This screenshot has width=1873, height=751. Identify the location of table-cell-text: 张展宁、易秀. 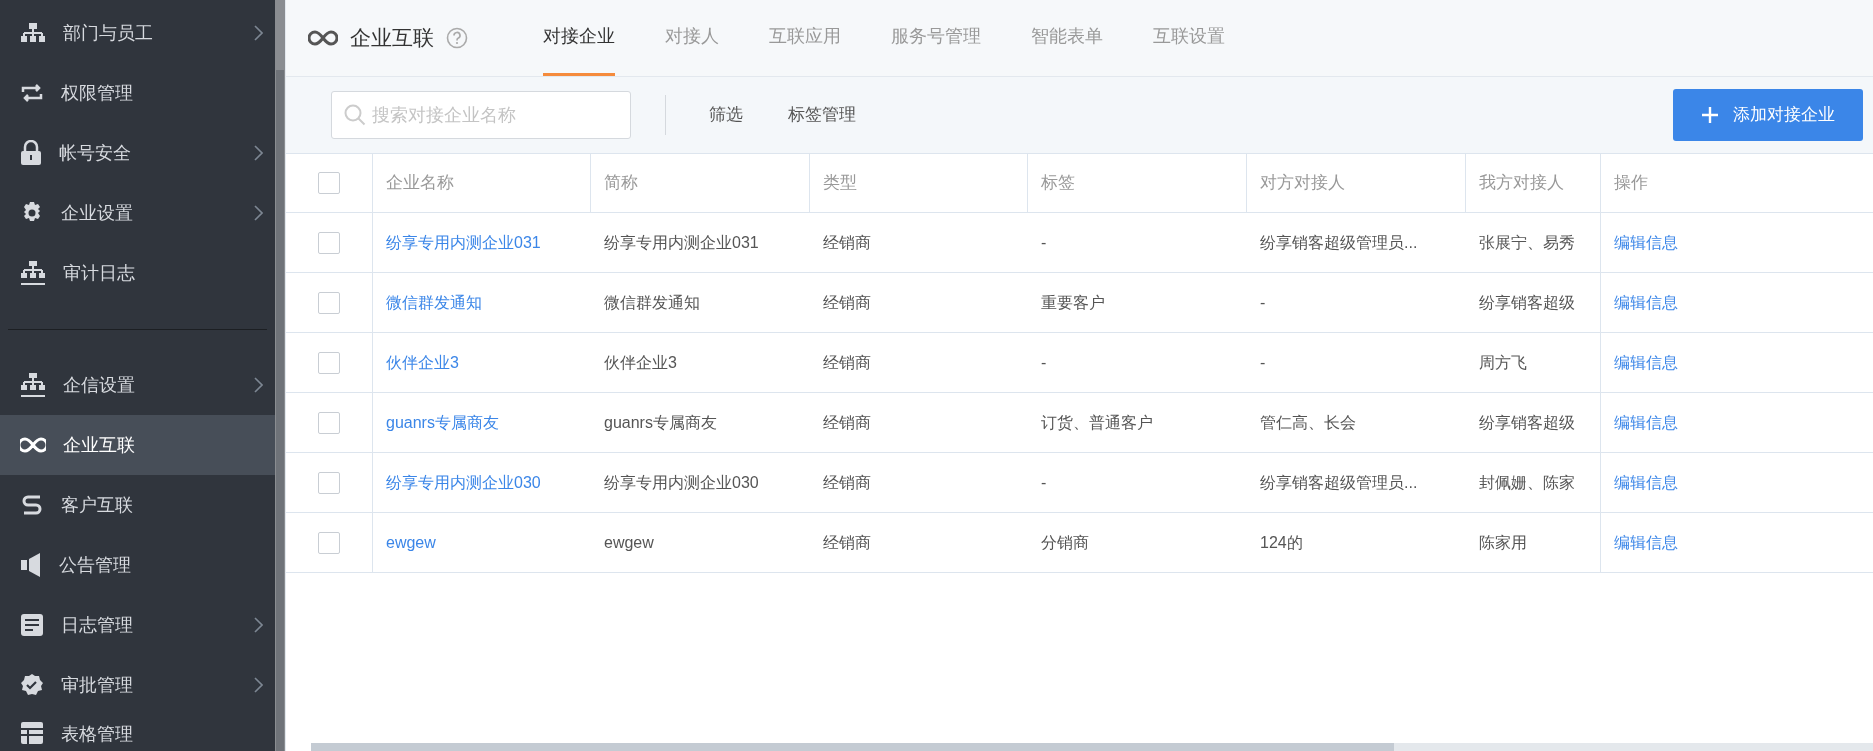
(1527, 242).